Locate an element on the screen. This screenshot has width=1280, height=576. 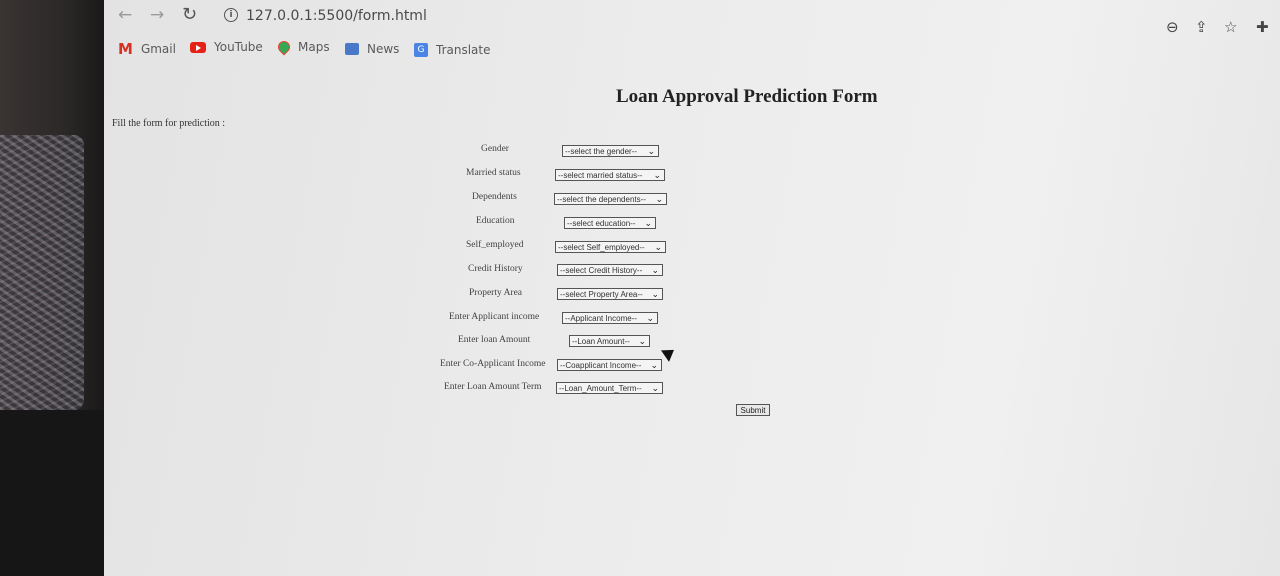
loan-amount-select: --Loan Amount-- ⌄ is located at coordinates (609, 341).